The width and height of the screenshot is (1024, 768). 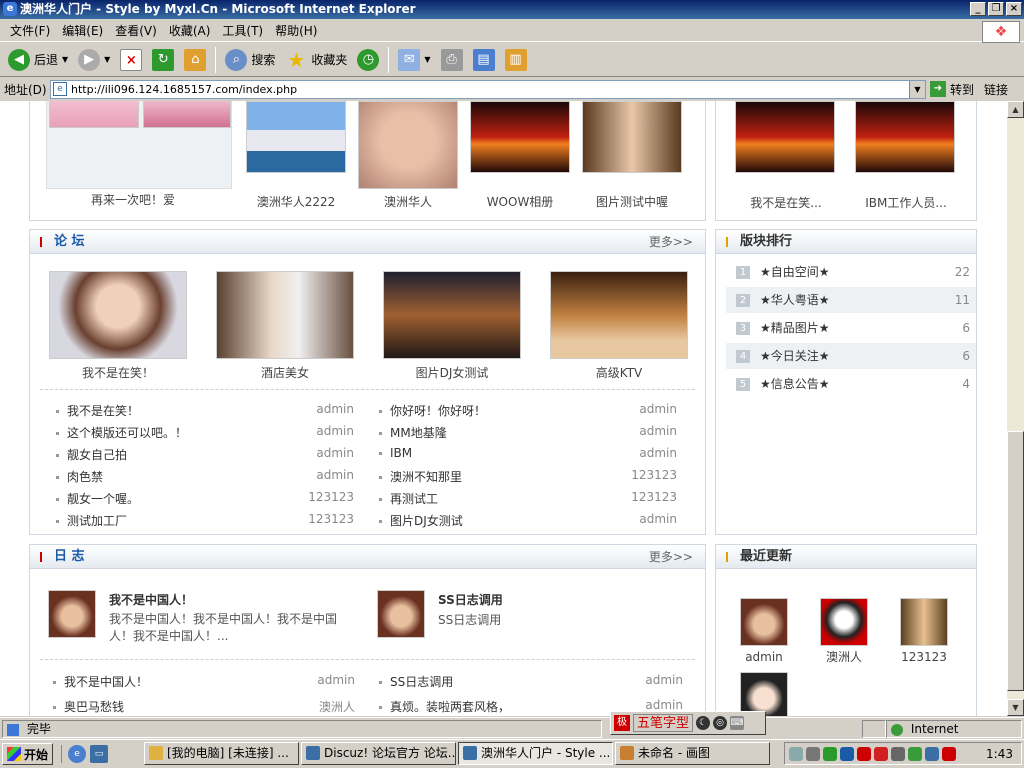 I want to click on gallery-caption: WOOW相册, so click(x=520, y=201).